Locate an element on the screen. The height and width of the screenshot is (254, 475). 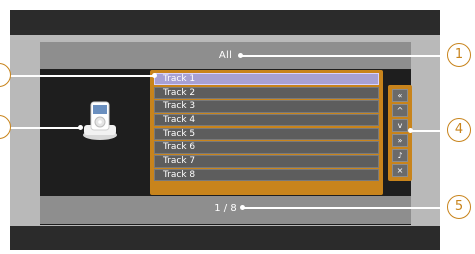
ipod-dock-icon is located at coordinates (100, 120).